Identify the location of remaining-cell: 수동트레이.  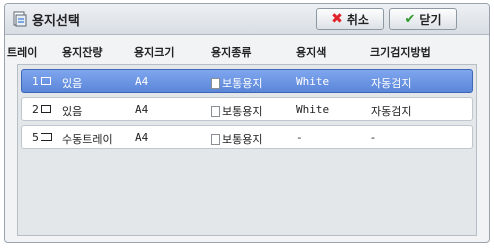
(87, 139).